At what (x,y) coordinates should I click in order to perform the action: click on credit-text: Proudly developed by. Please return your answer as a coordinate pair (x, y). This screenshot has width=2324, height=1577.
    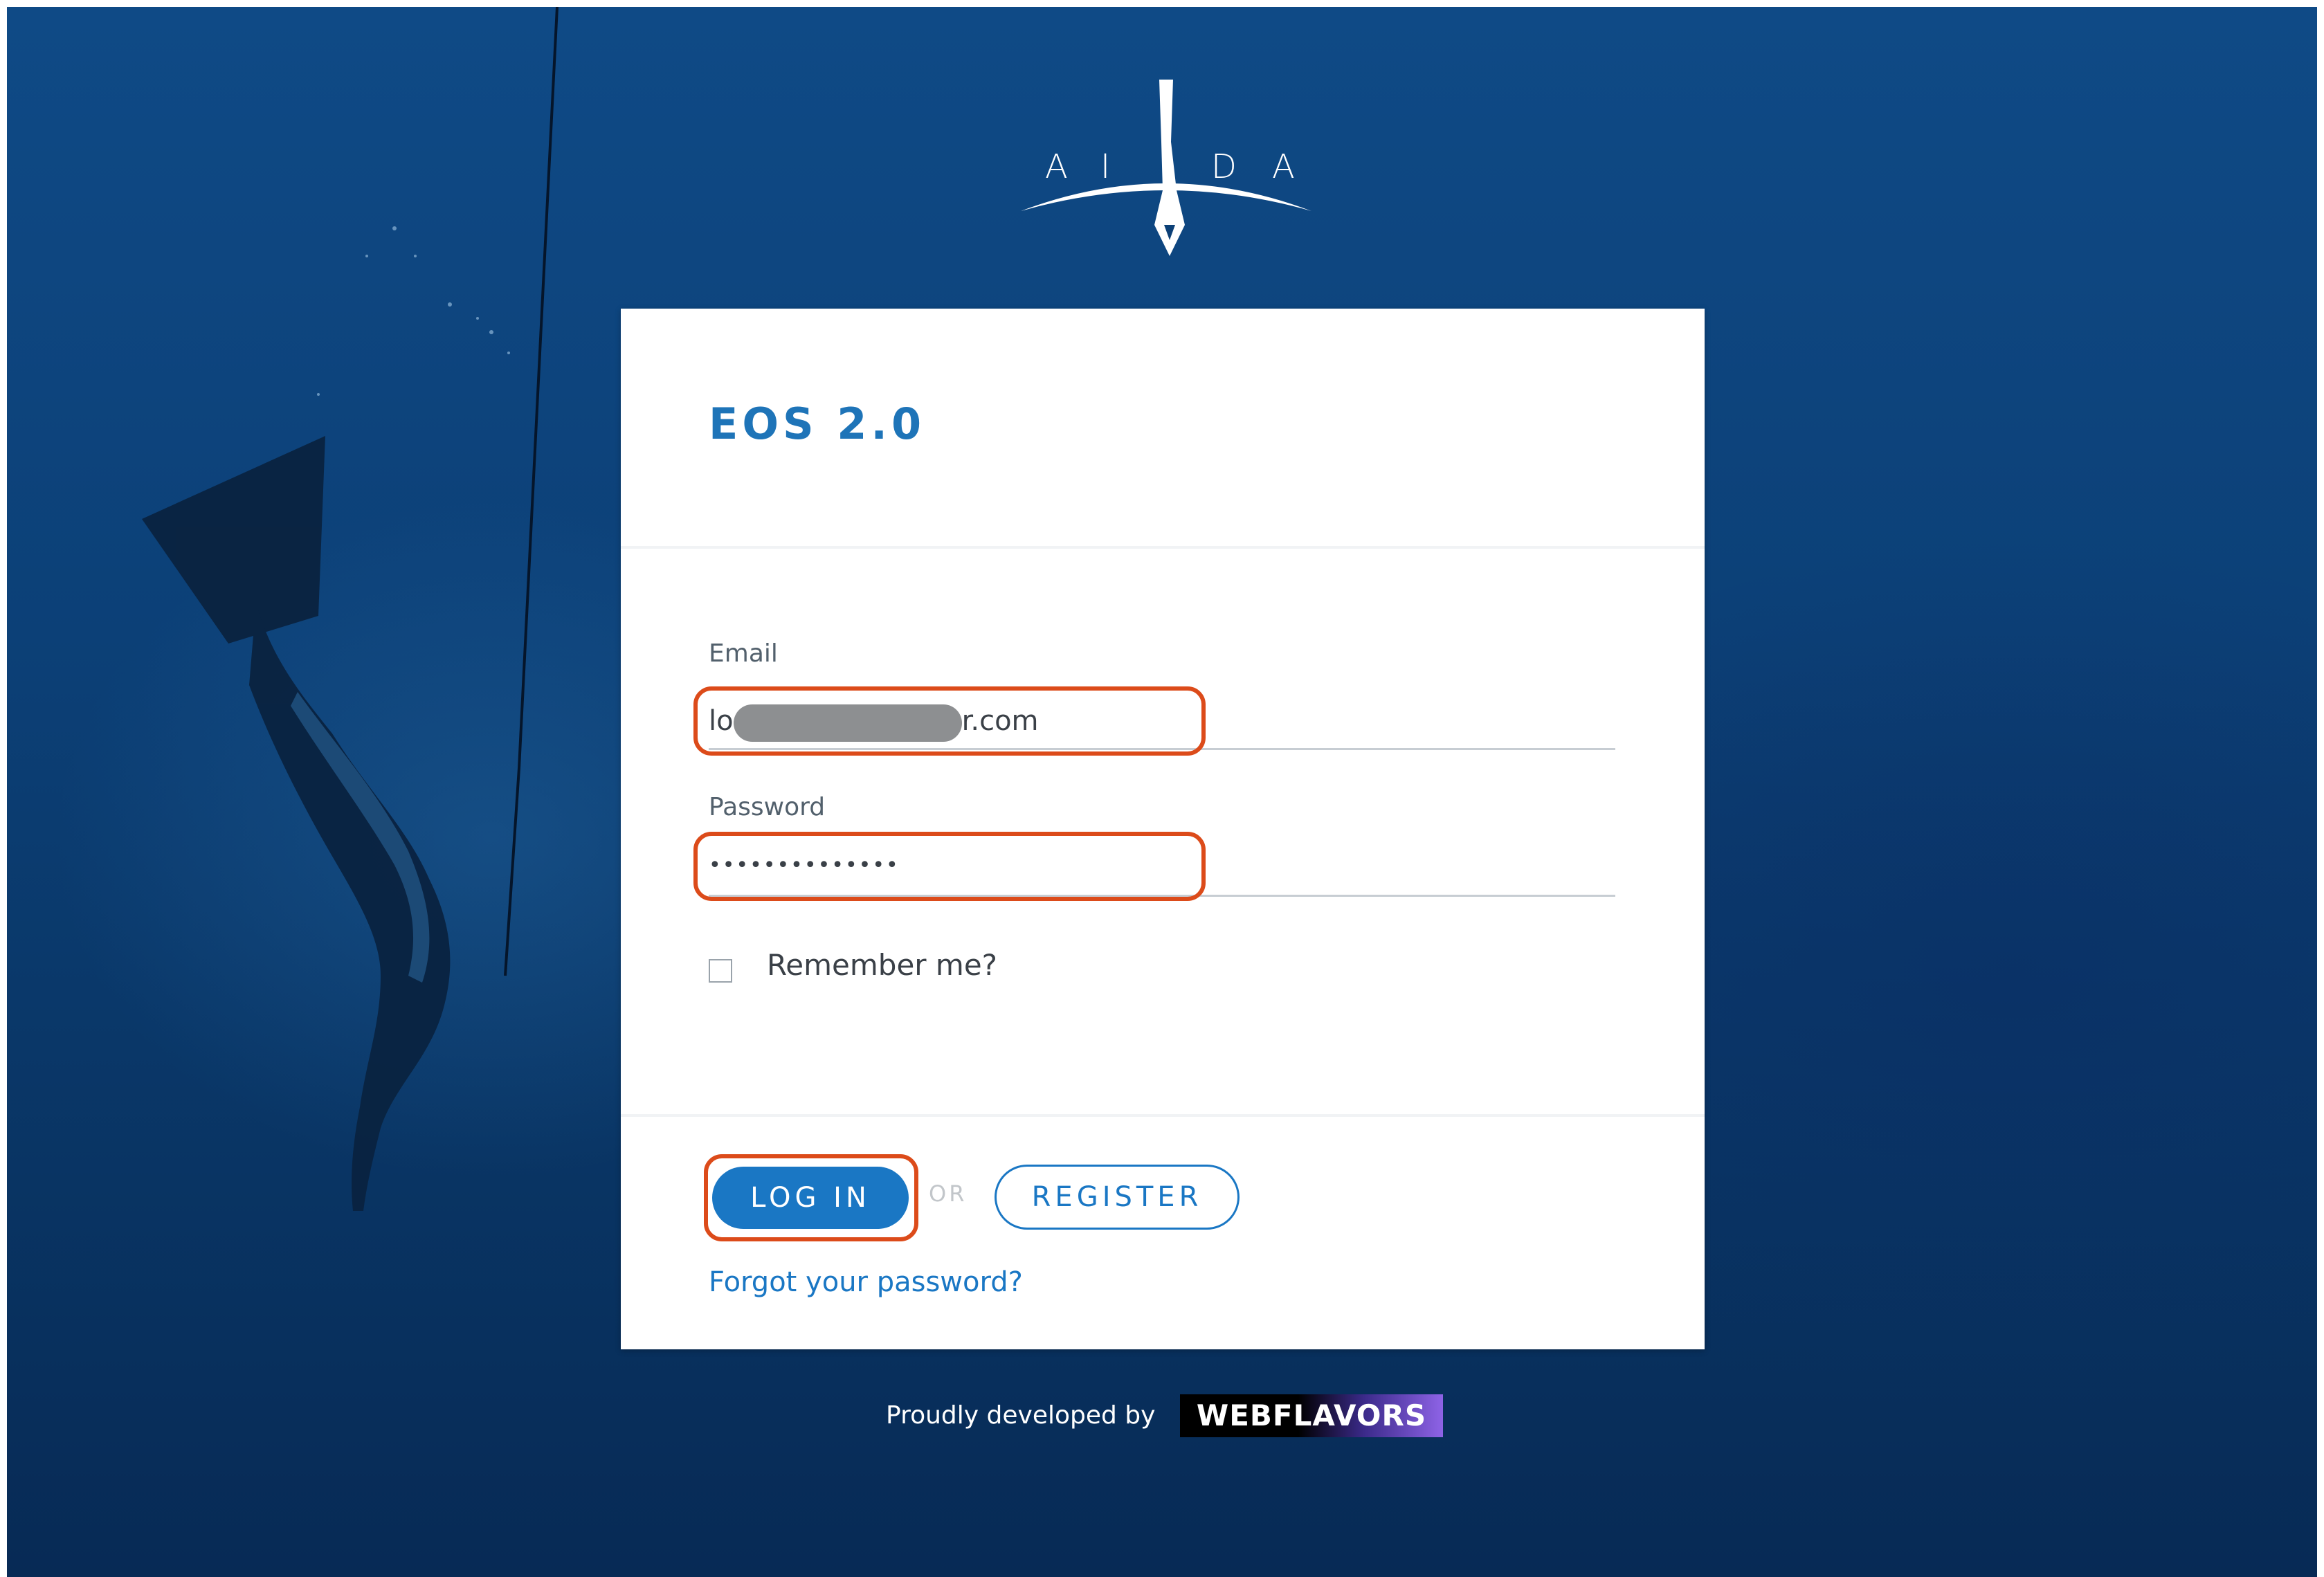
    Looking at the image, I should click on (1021, 1416).